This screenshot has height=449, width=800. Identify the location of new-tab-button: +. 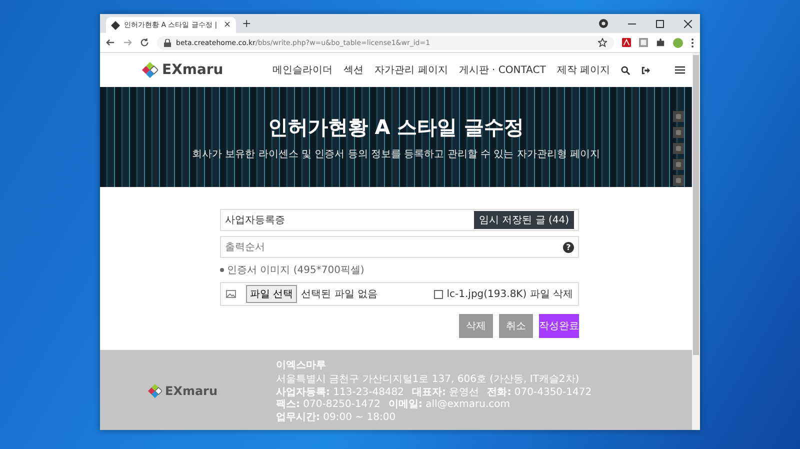
(247, 23).